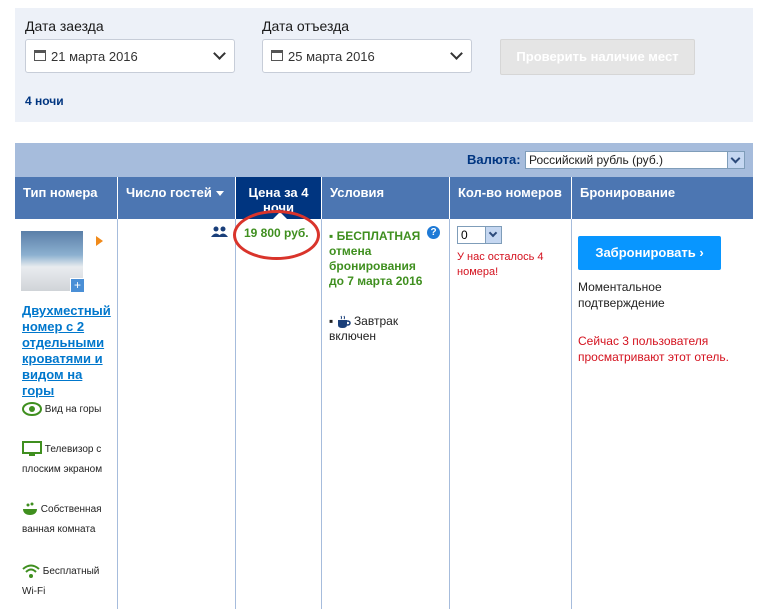 The height and width of the screenshot is (609, 757). What do you see at coordinates (68, 520) in the screenshot?
I see `amenity-private-bathroom: Собственная ванная комната` at bounding box center [68, 520].